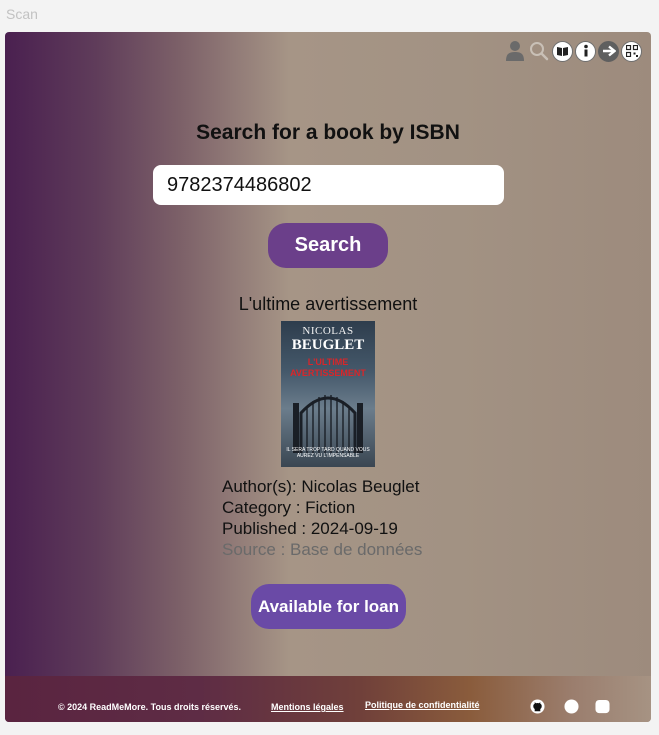  What do you see at coordinates (150, 707) in the screenshot?
I see `footer-copyright: © 2024 ReadMeMore. Tous droits réservés.` at bounding box center [150, 707].